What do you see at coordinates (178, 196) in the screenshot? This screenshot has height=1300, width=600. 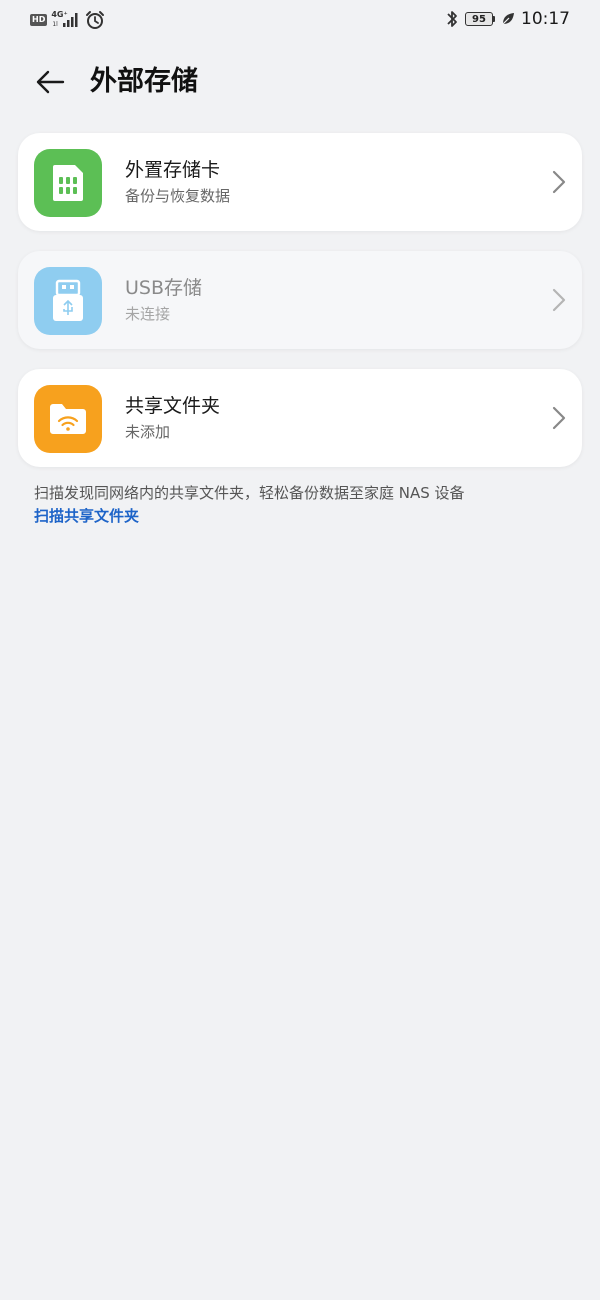 I see `sd-card-subtitle: 备份与恢复数据` at bounding box center [178, 196].